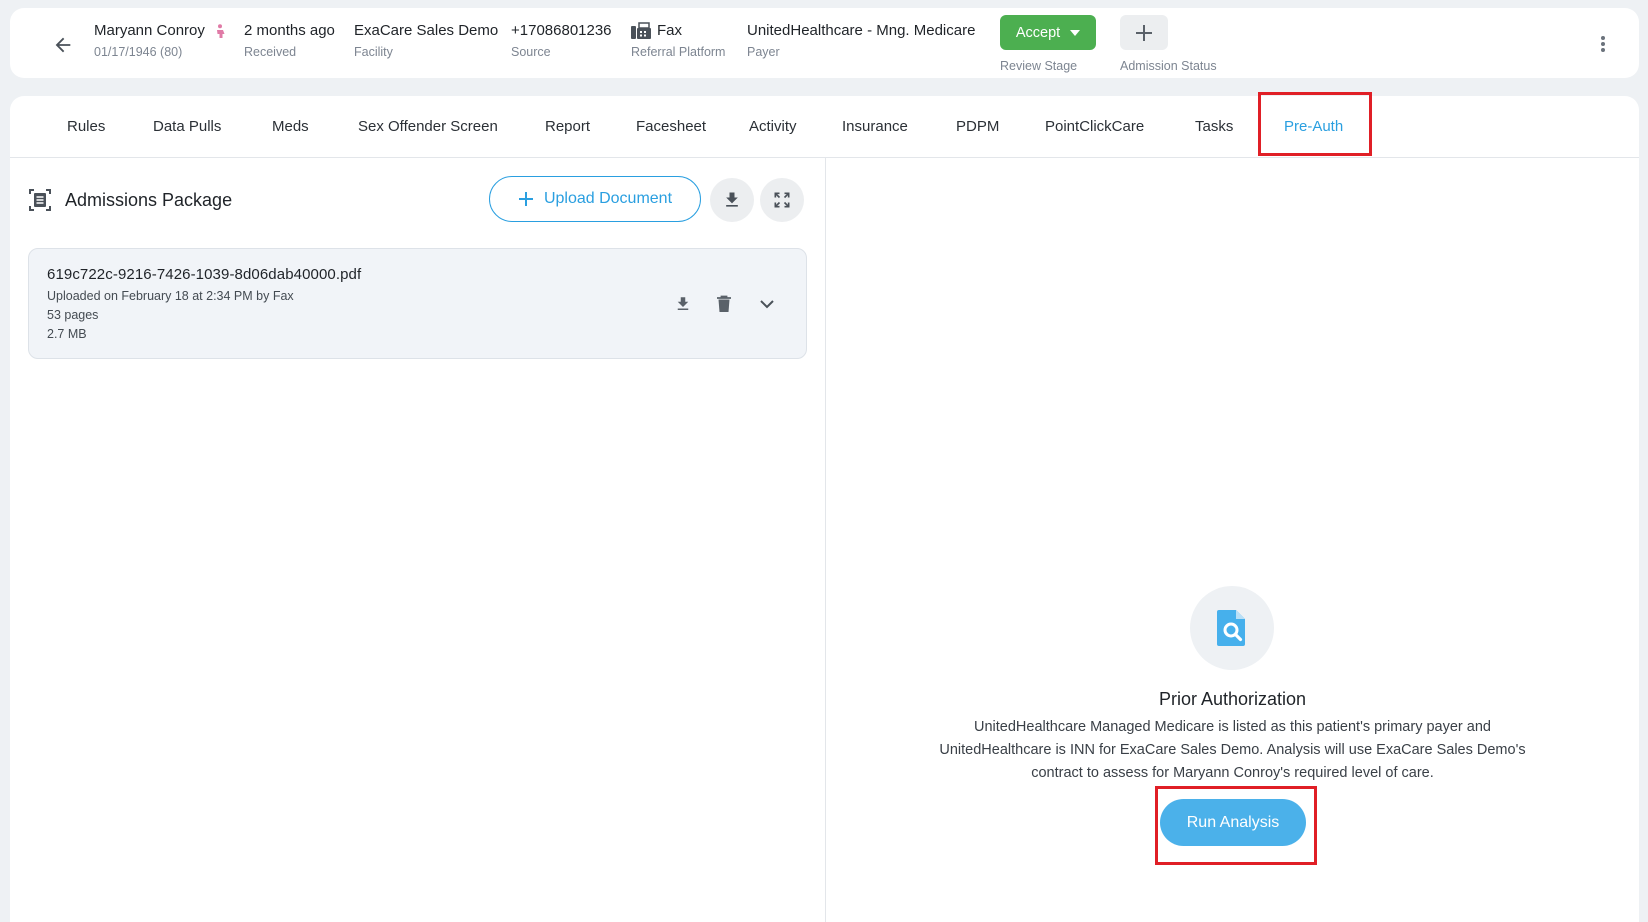  What do you see at coordinates (426, 30) in the screenshot?
I see `facility-value: ExaCare Sales Demo` at bounding box center [426, 30].